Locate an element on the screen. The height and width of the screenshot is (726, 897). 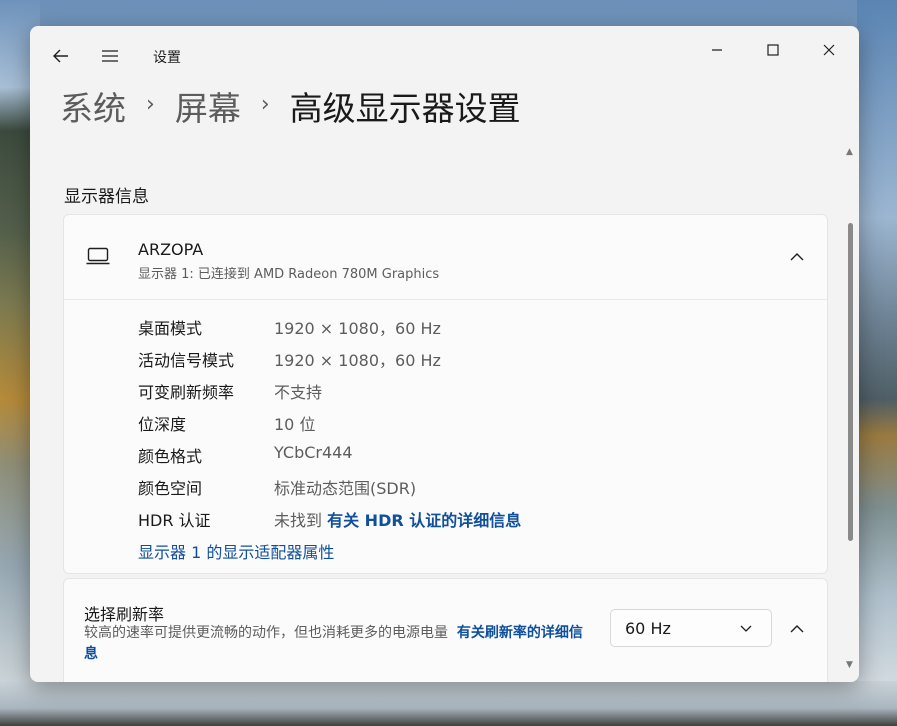
refresh-rate-title: 选择刷新率 is located at coordinates (124, 614).